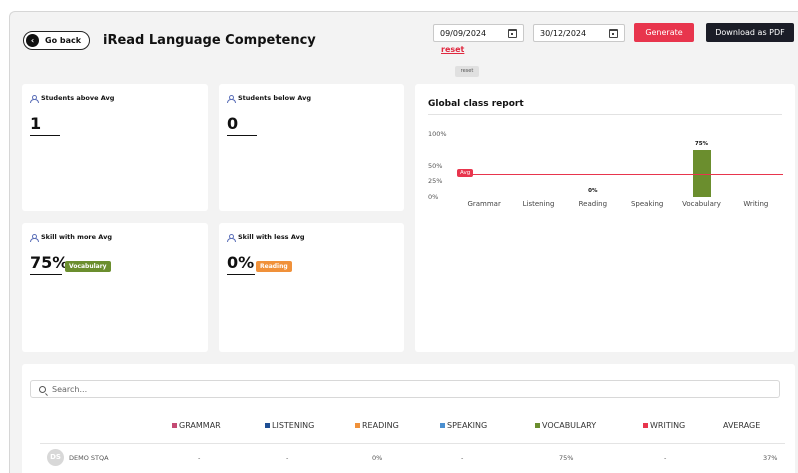 Image resolution: width=798 pixels, height=473 pixels. Describe the element at coordinates (463, 33) in the screenshot. I see `start-date-value: 09/09/2024` at that location.